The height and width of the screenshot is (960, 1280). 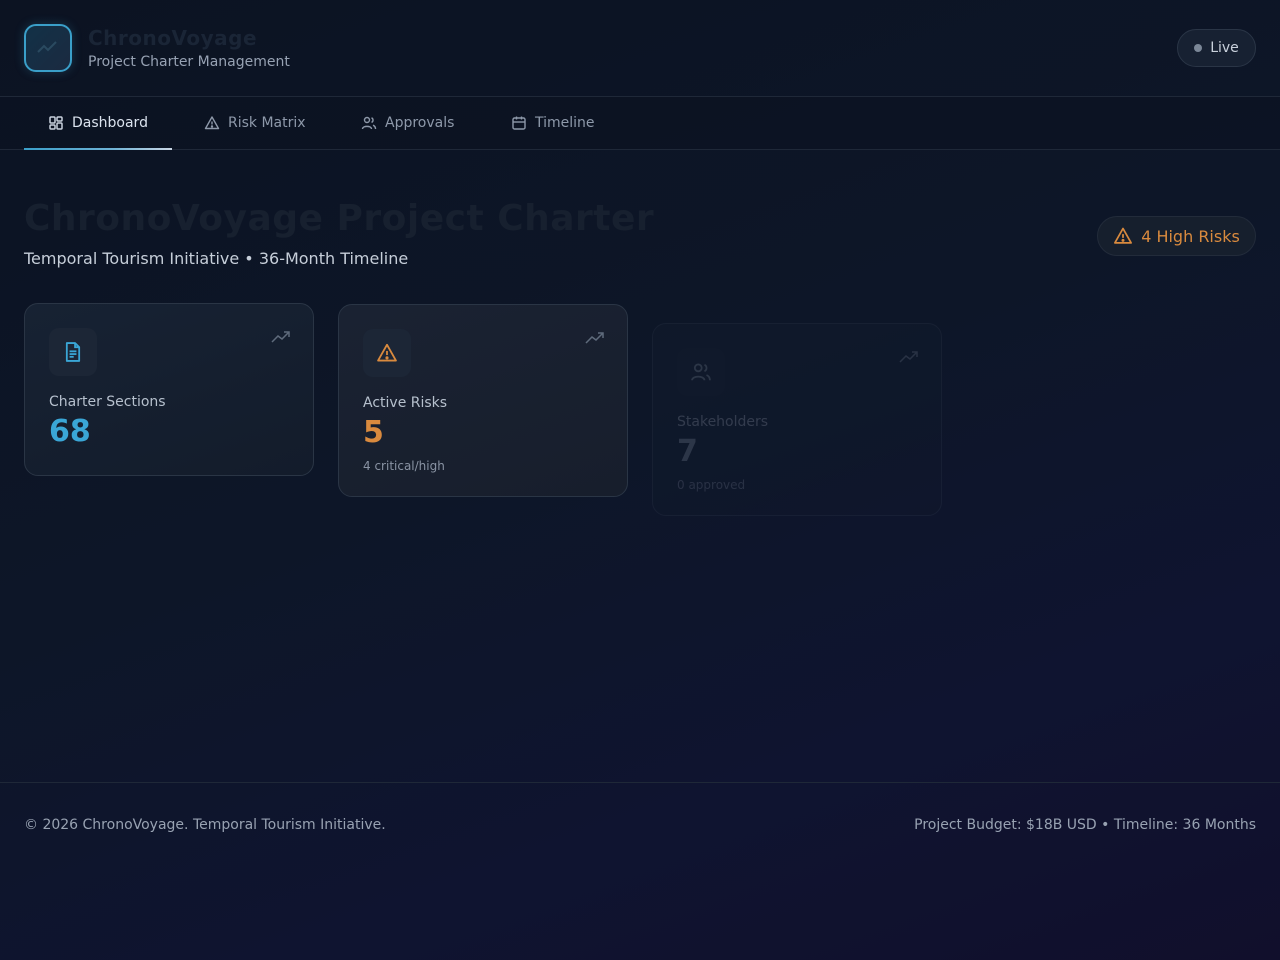 I want to click on logo, so click(x=48, y=48).